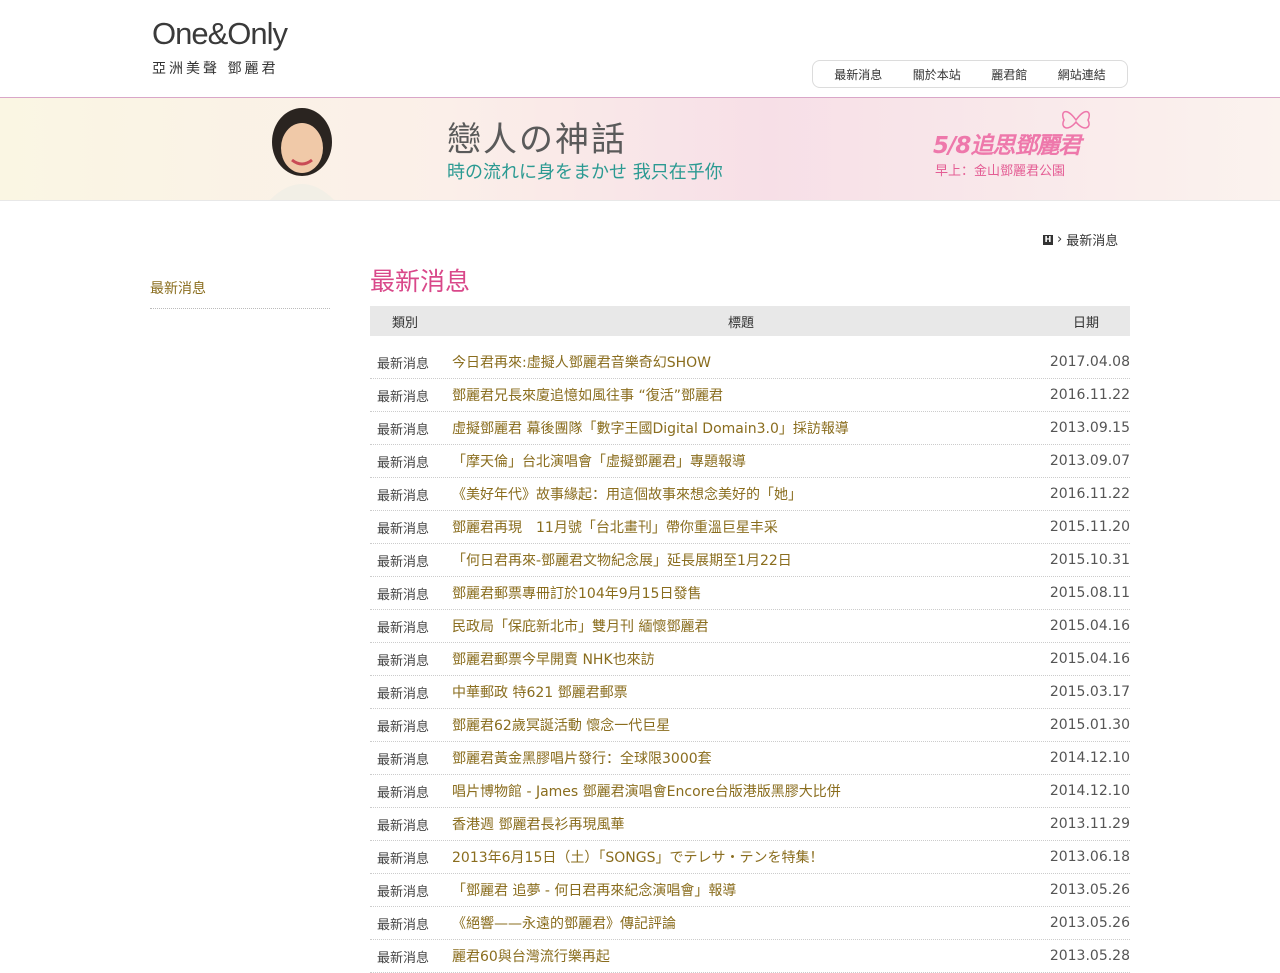 This screenshot has height=973, width=1280. Describe the element at coordinates (585, 172) in the screenshot. I see `banner-subtitle: 時の流れに身をまかせ 我只在乎你` at that location.